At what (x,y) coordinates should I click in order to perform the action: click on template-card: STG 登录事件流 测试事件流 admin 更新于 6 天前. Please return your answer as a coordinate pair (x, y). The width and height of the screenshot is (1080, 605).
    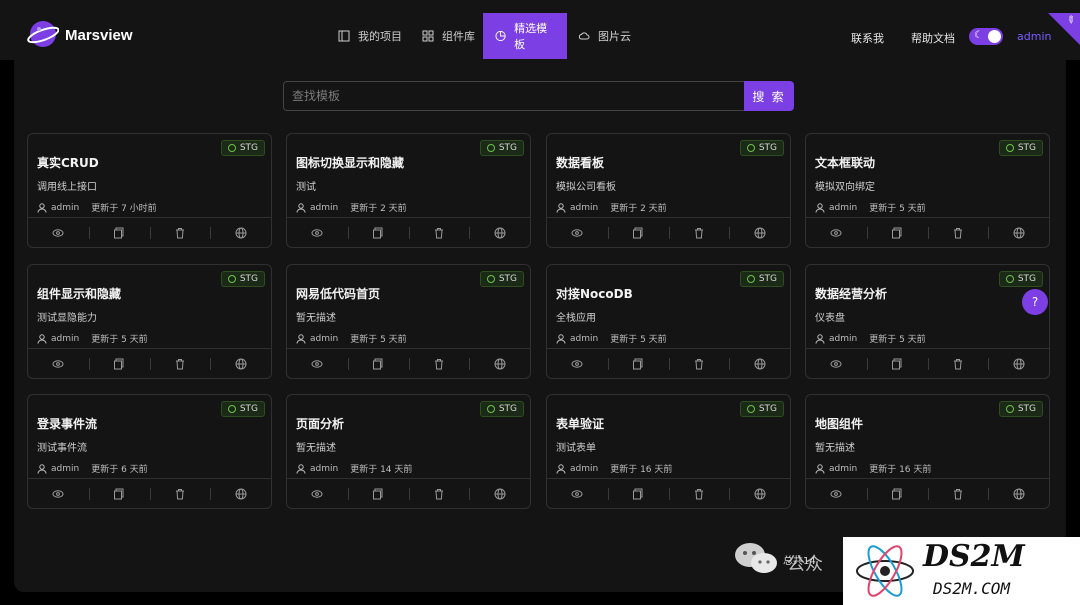
    Looking at the image, I should click on (149, 451).